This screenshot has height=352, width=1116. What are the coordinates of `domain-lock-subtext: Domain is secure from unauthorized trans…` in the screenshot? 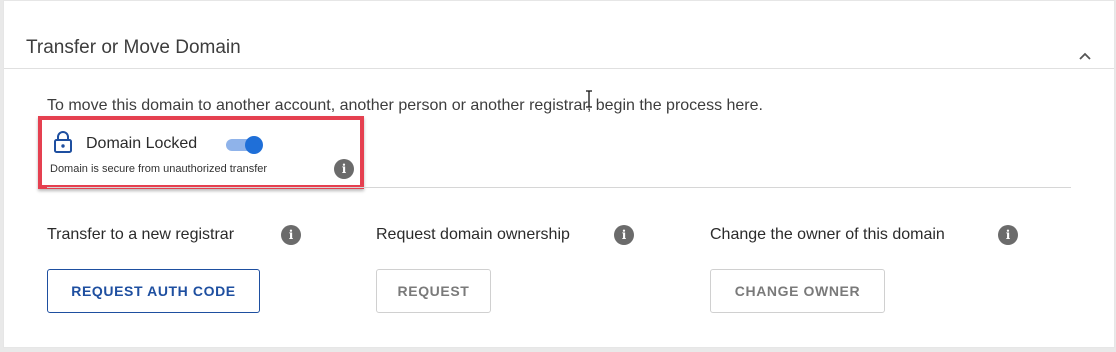 It's located at (159, 169).